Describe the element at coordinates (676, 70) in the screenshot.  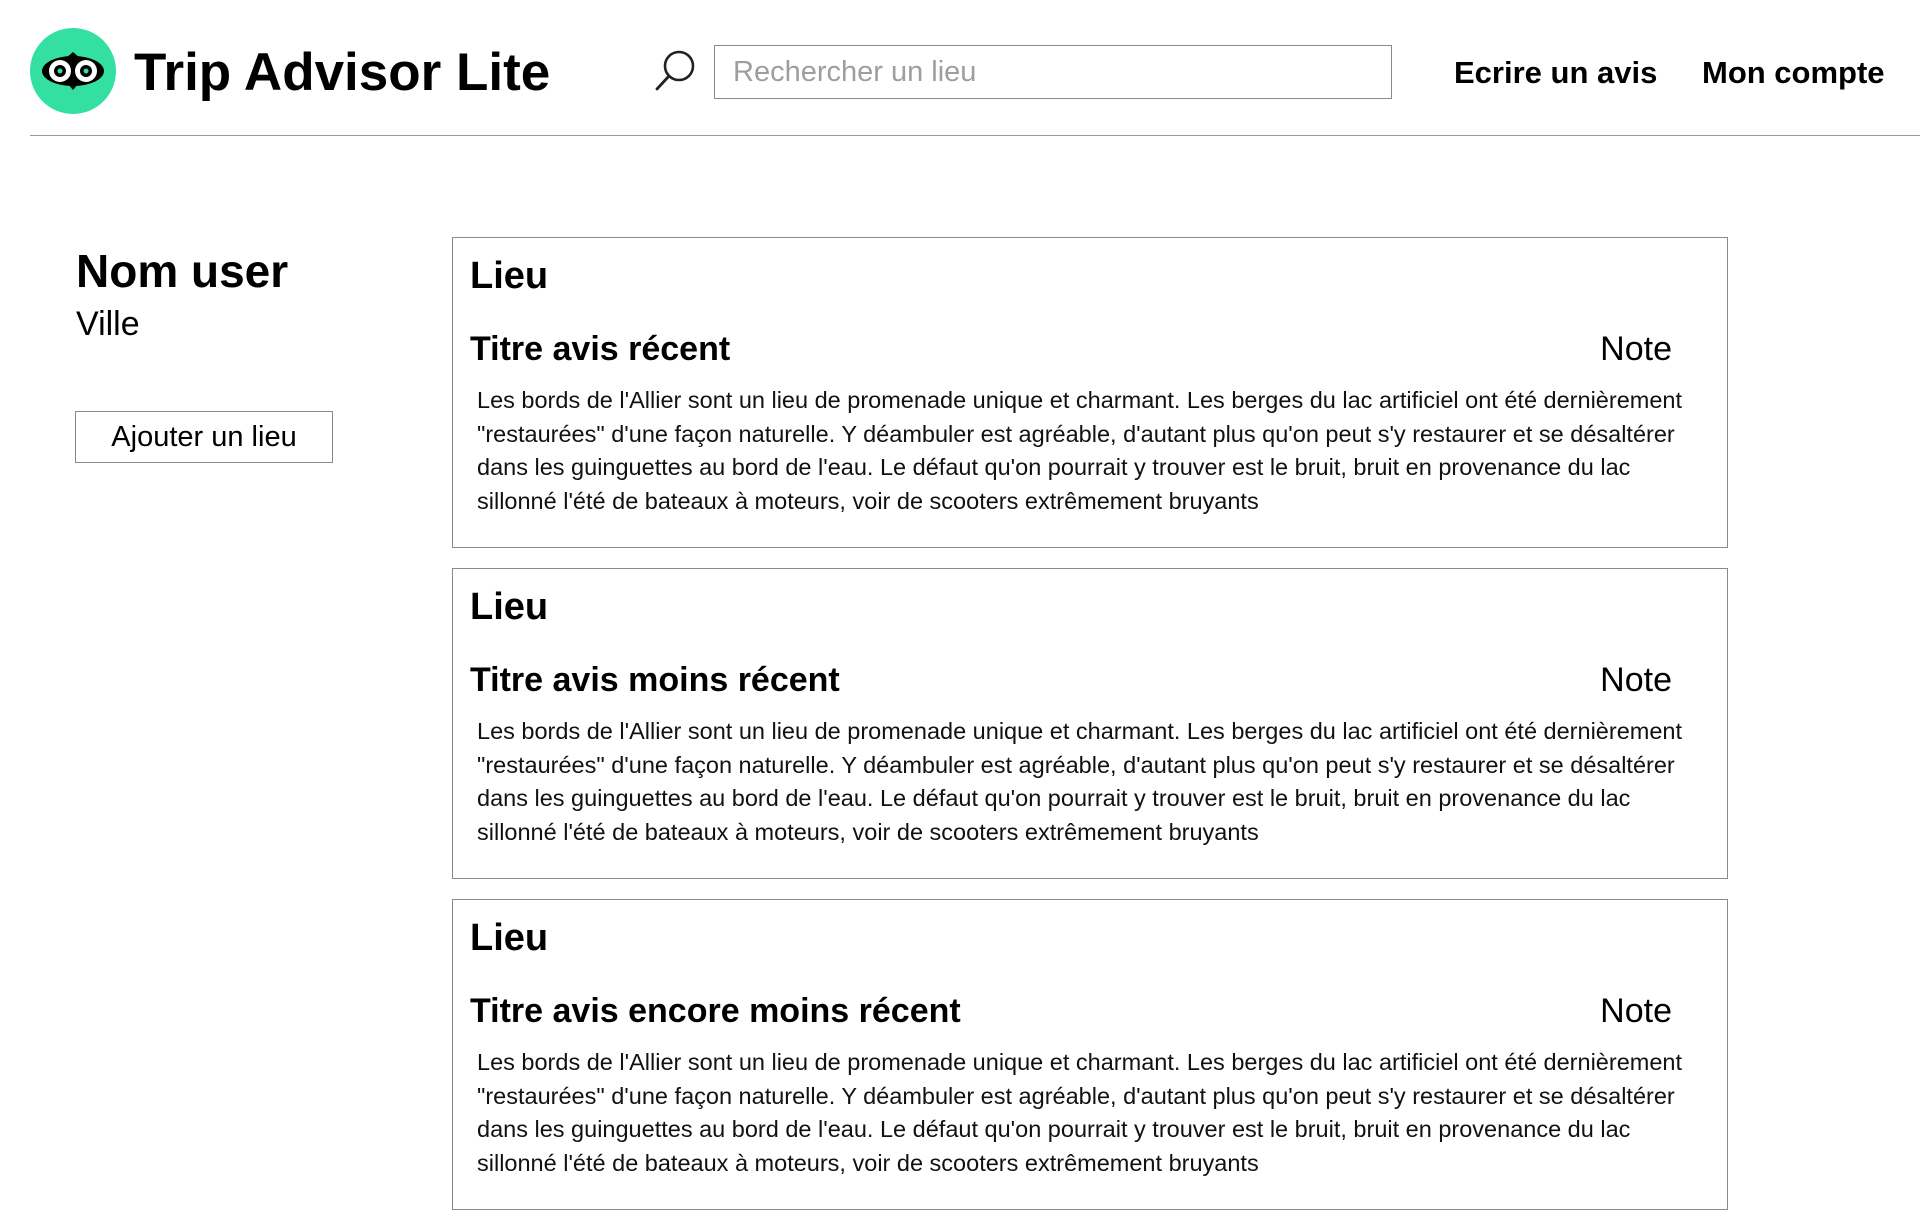
I see `search-icon` at that location.